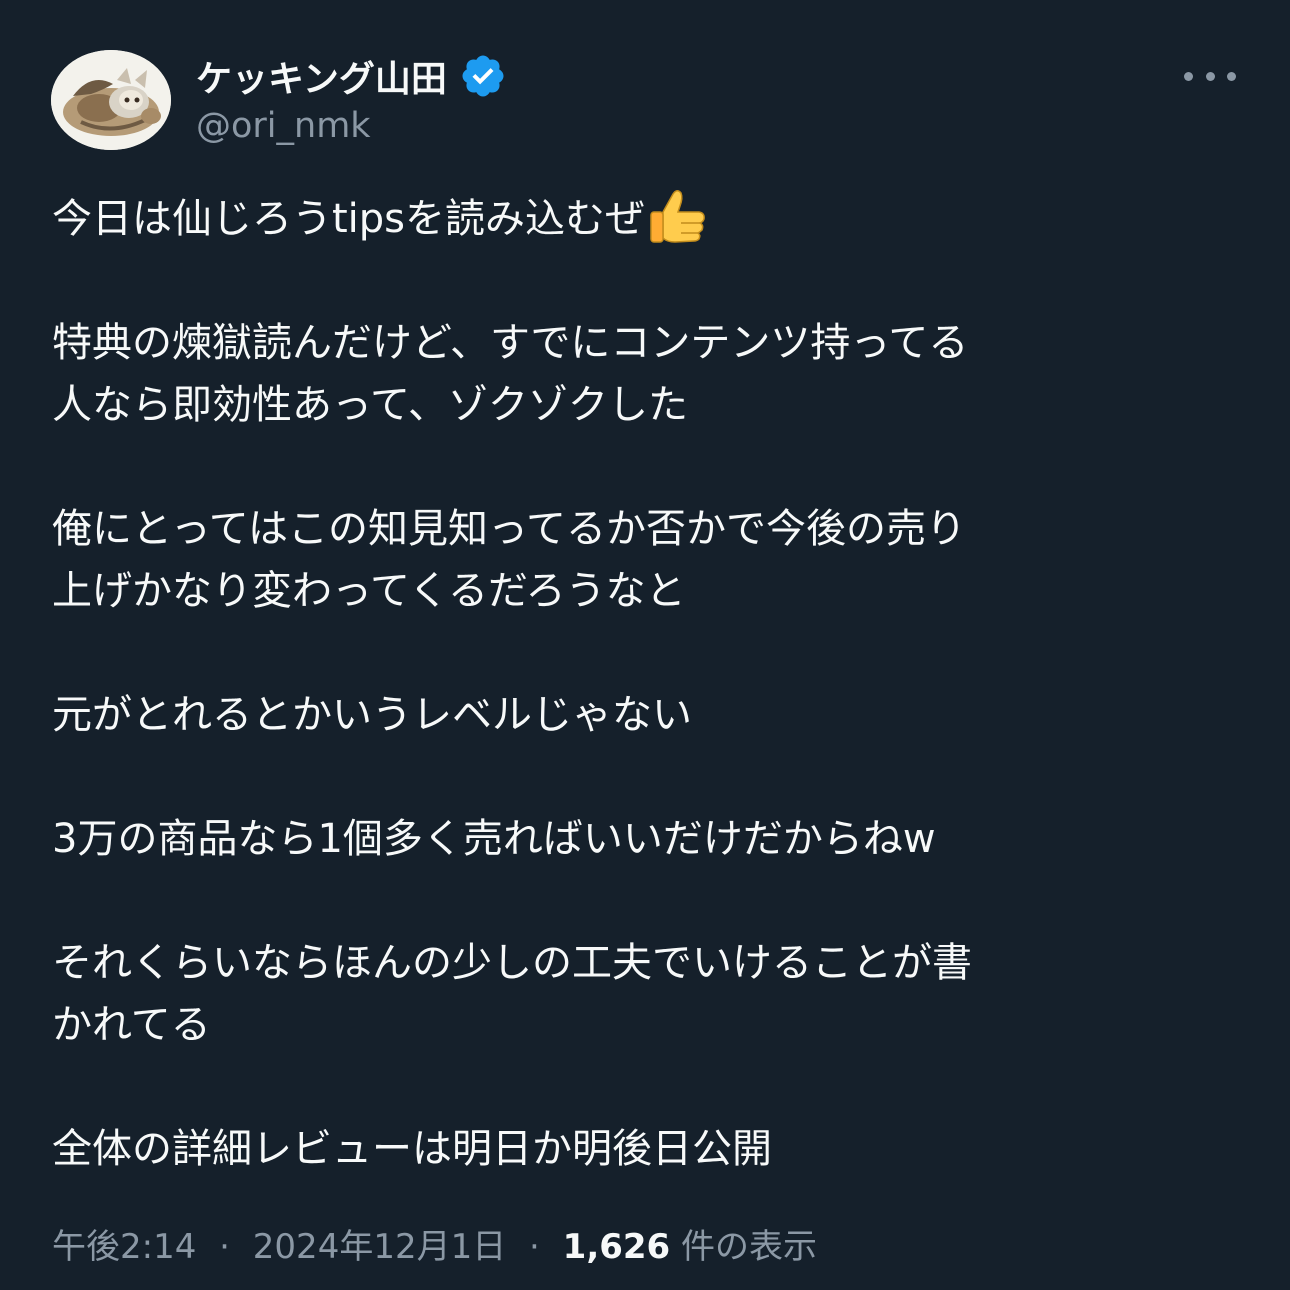  Describe the element at coordinates (617, 1247) in the screenshot. I see `views-count: 1,626` at that location.